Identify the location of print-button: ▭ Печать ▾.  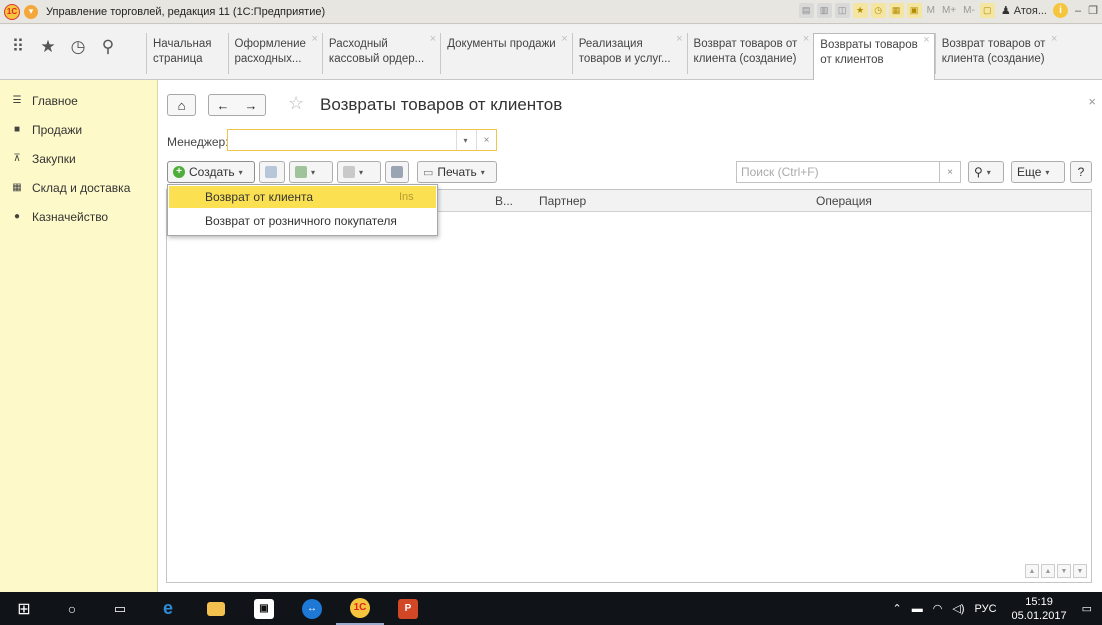
(457, 172).